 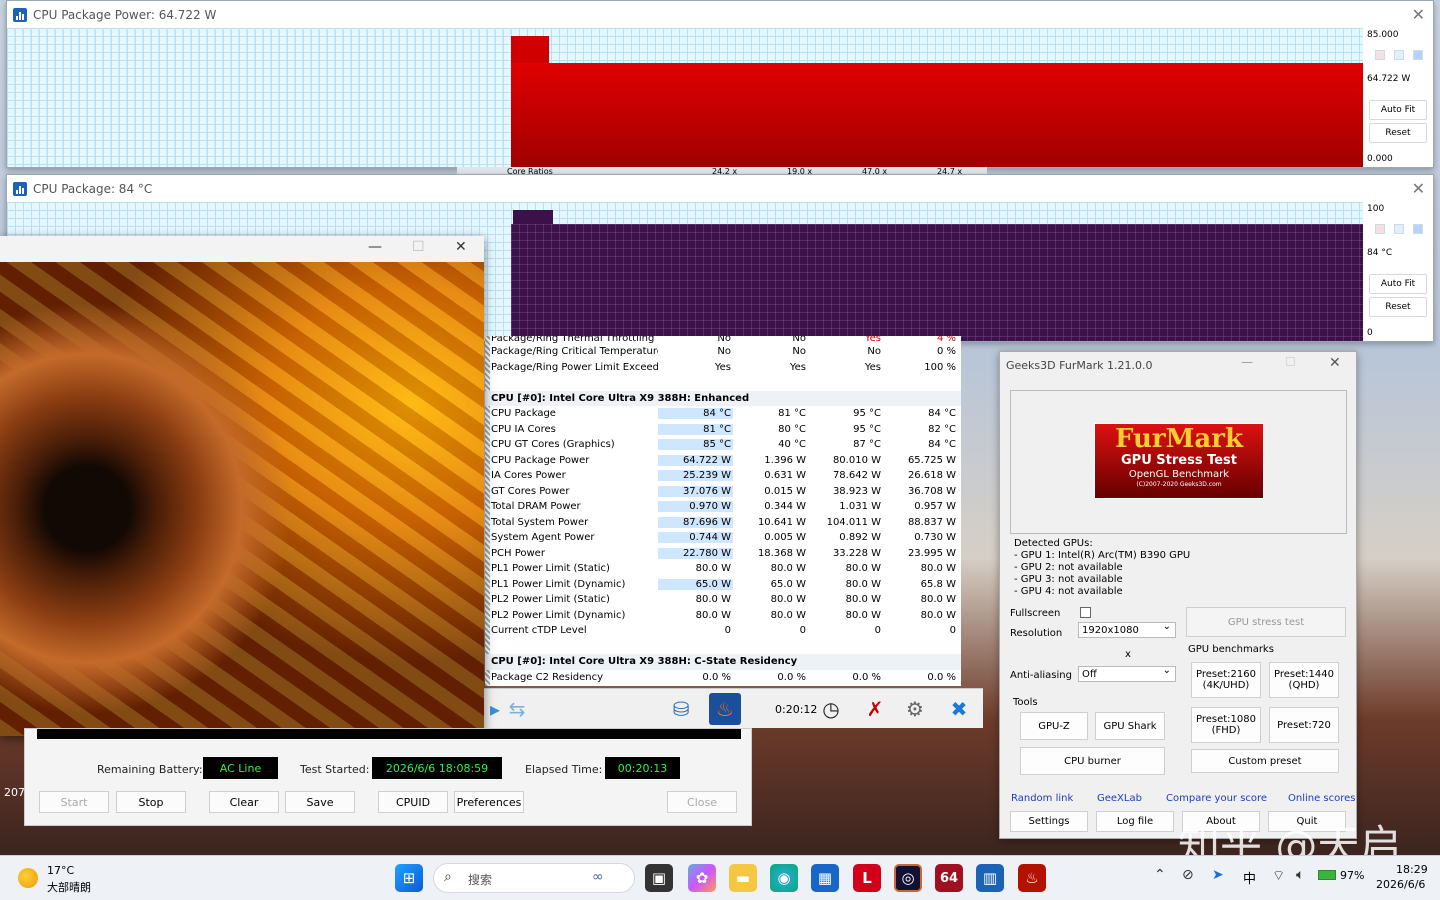 What do you see at coordinates (784, 878) in the screenshot?
I see `edge-icon: ◉` at bounding box center [784, 878].